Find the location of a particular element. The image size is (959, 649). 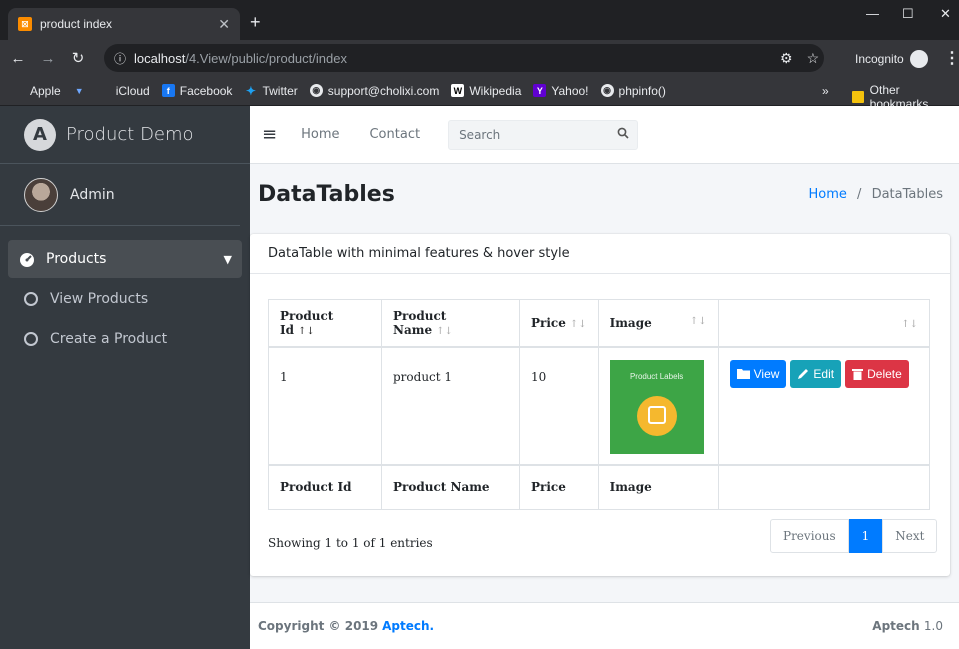

forward-icon: → is located at coordinates (48, 58).